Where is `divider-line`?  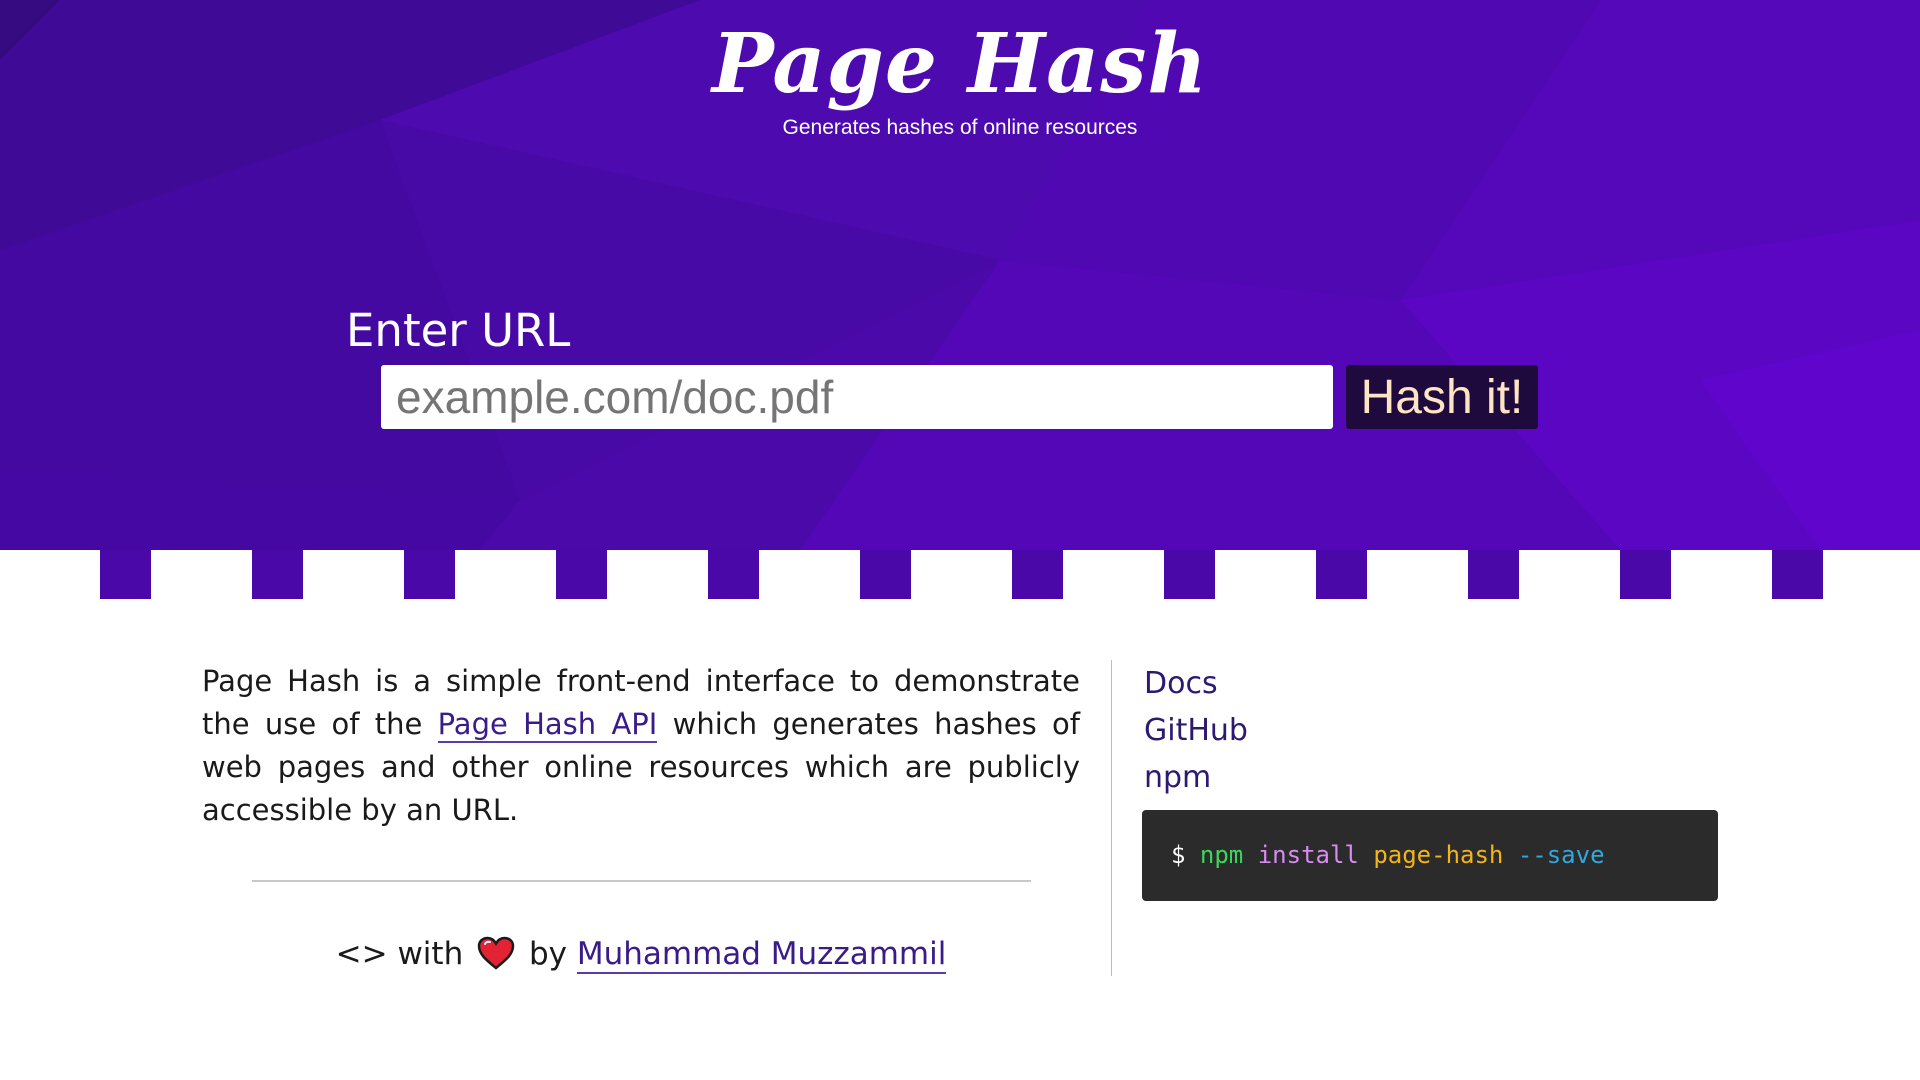
divider-line is located at coordinates (641, 881).